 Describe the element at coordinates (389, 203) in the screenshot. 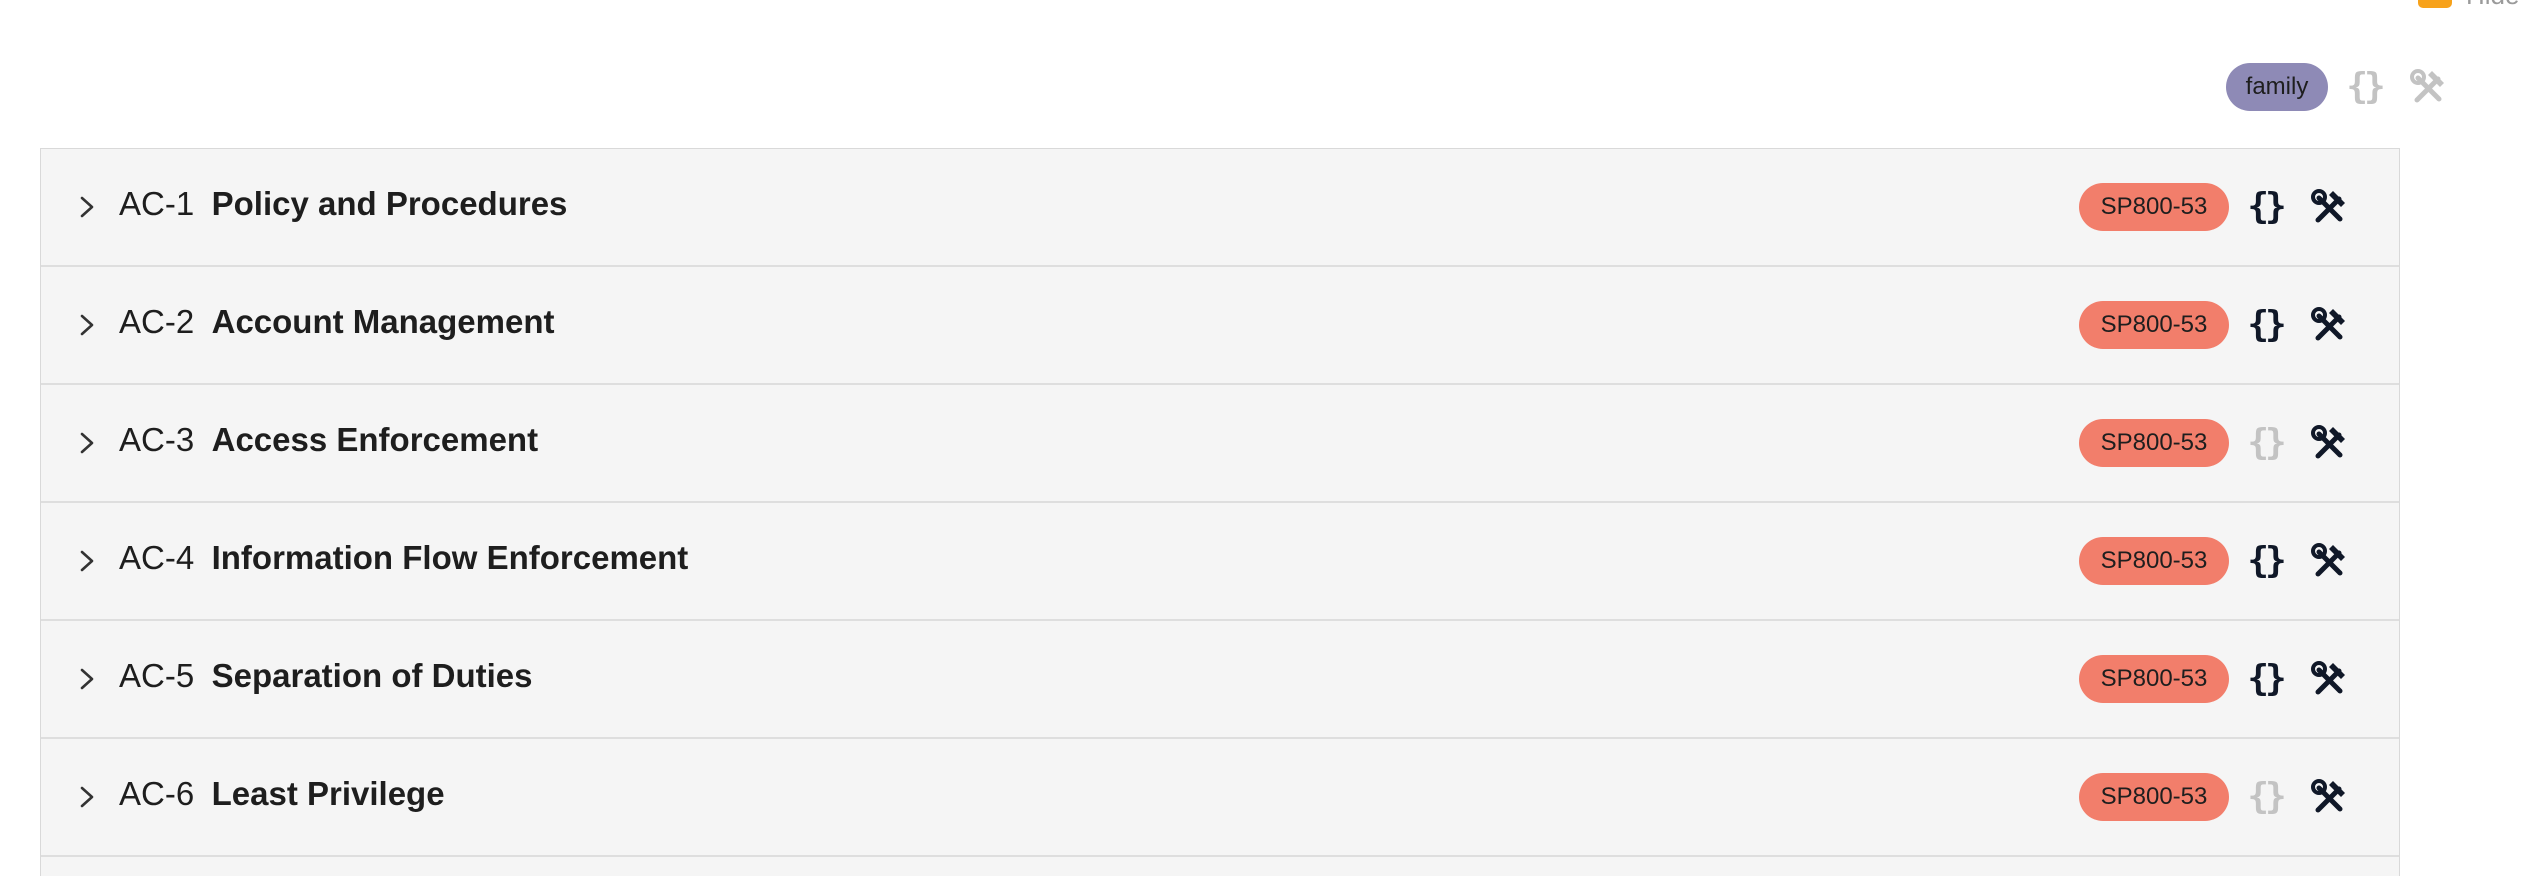

I see `control-name: Policy and Procedures` at that location.